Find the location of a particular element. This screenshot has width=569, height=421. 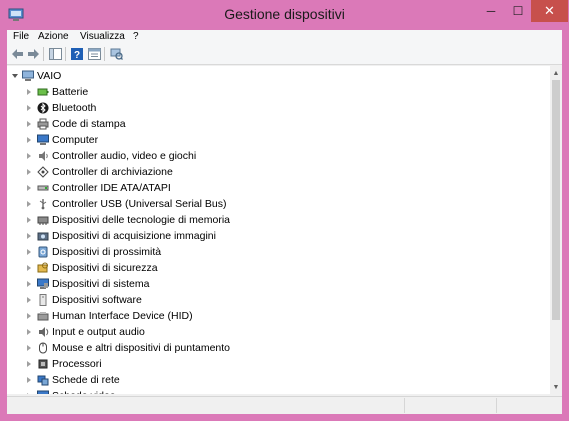

minimize-button: ─ is located at coordinates (491, 11).